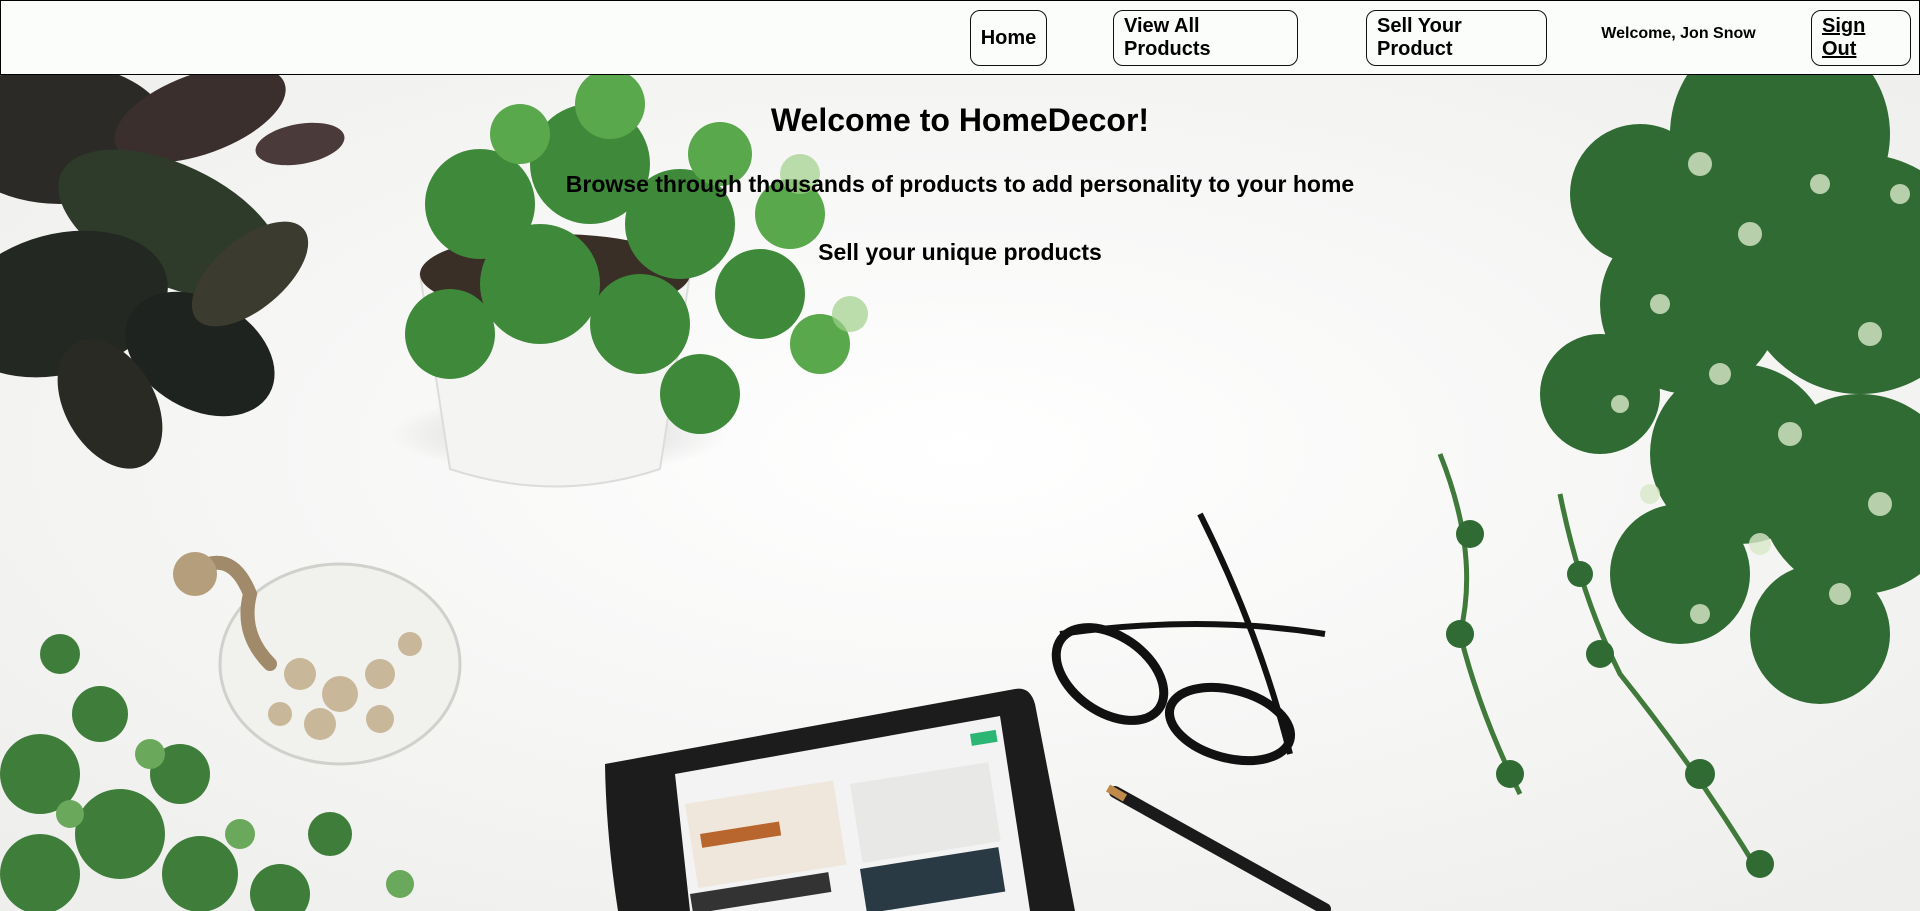  Describe the element at coordinates (1456, 38) in the screenshot. I see `sell-your-product-button: Sell Your Product` at that location.